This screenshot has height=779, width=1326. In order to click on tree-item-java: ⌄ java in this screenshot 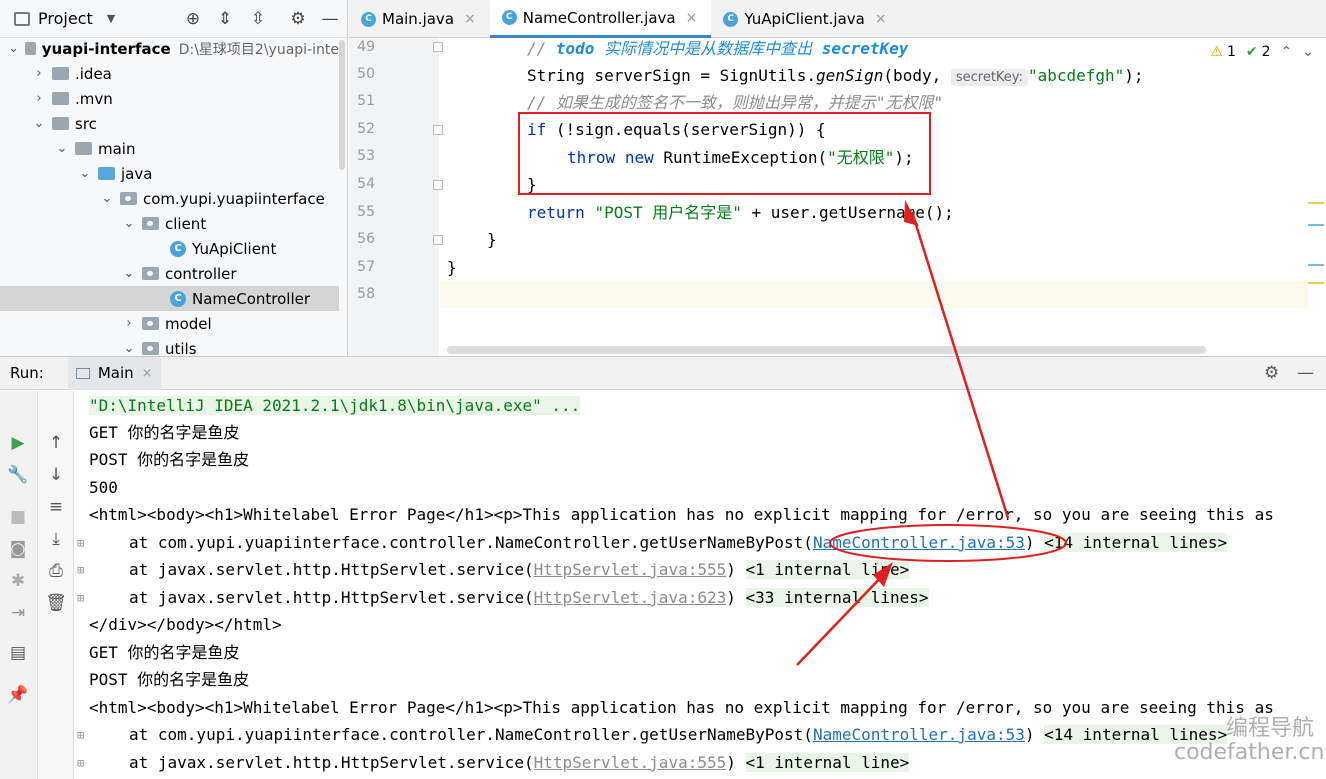, I will do `click(169, 173)`.